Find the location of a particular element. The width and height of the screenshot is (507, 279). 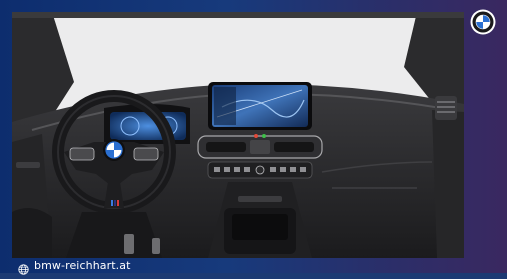

globe-icon is located at coordinates (23, 267).